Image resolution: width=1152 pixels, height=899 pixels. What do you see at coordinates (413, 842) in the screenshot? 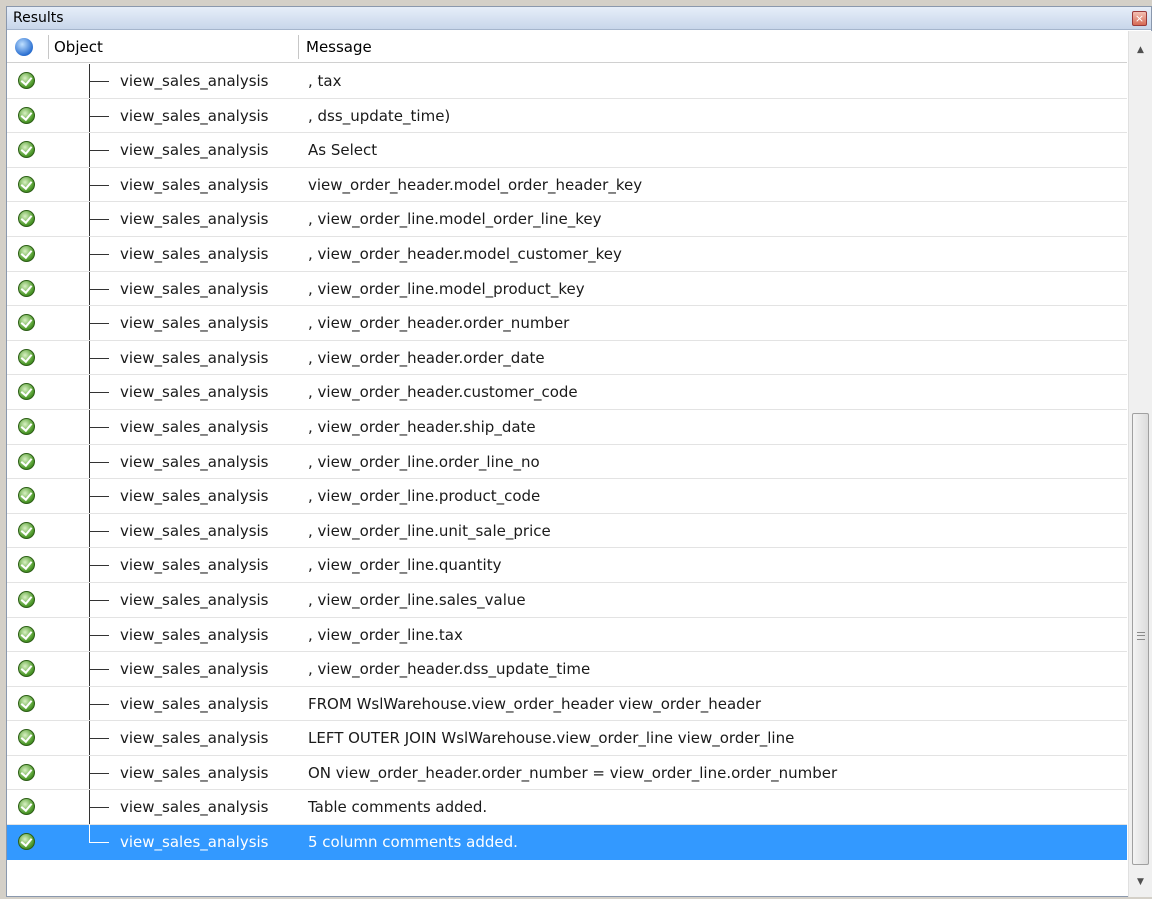
I see `row-message: 5 column comments added.` at bounding box center [413, 842].